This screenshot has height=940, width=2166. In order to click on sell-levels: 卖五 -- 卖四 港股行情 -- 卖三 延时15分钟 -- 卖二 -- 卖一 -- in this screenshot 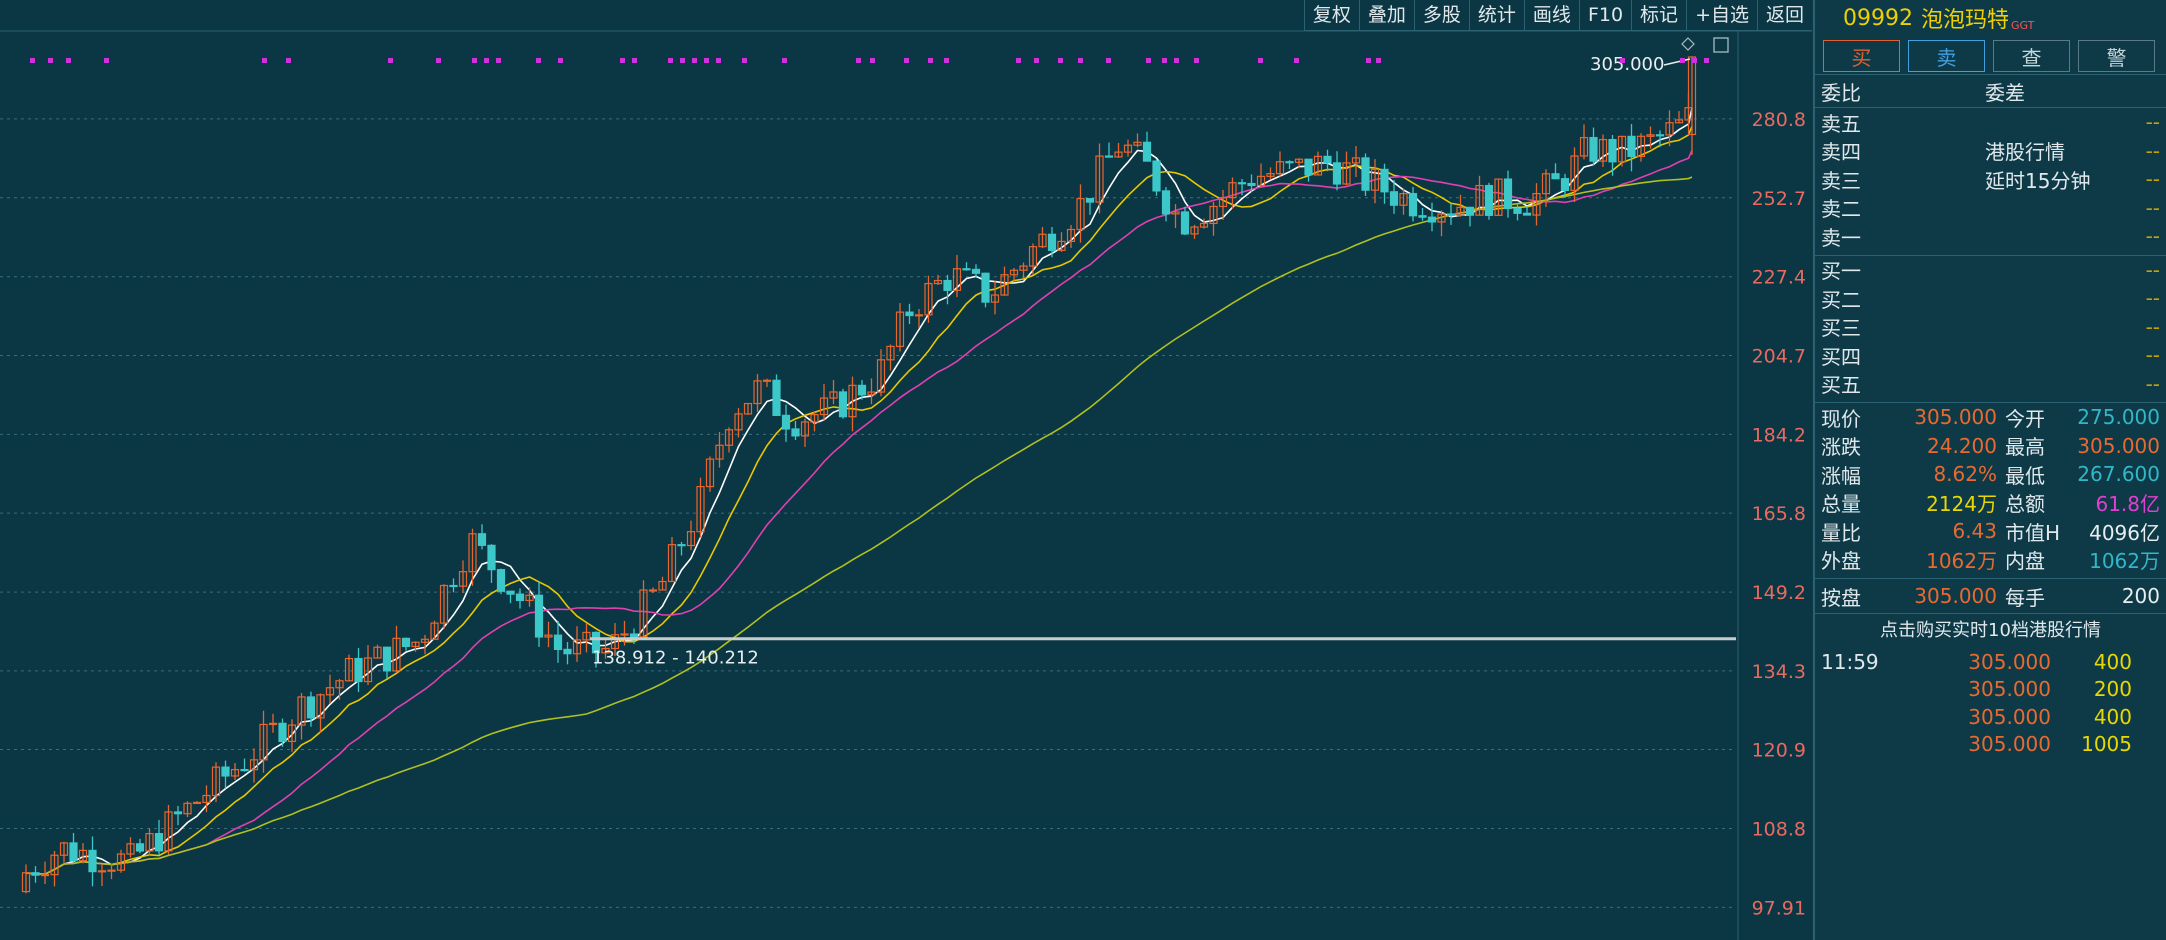, I will do `click(1990, 179)`.